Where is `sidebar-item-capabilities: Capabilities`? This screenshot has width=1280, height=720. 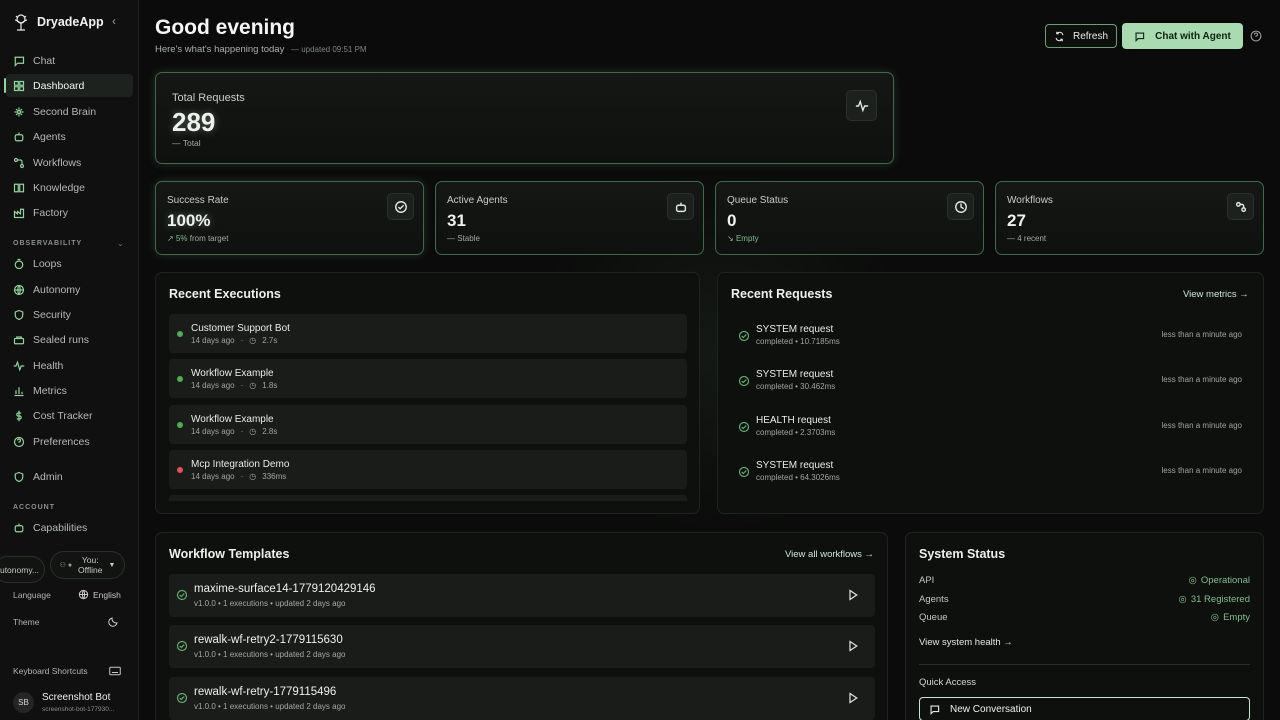 sidebar-item-capabilities: Capabilities is located at coordinates (69, 527).